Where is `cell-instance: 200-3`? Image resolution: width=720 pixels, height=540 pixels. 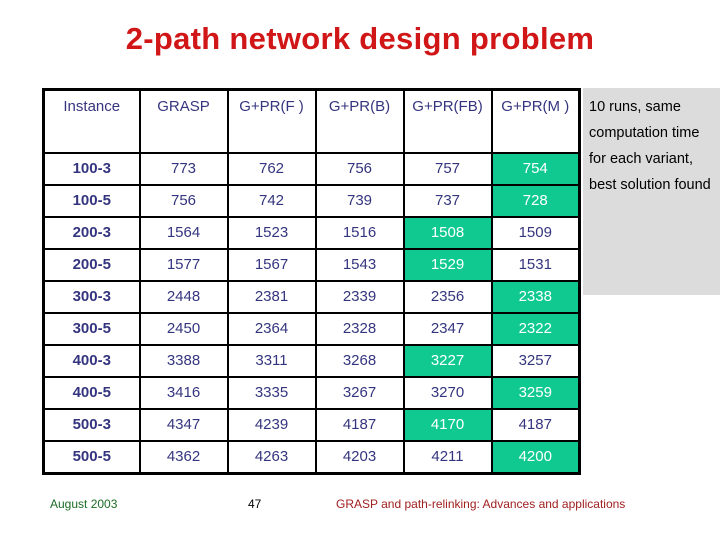 cell-instance: 200-3 is located at coordinates (91, 233).